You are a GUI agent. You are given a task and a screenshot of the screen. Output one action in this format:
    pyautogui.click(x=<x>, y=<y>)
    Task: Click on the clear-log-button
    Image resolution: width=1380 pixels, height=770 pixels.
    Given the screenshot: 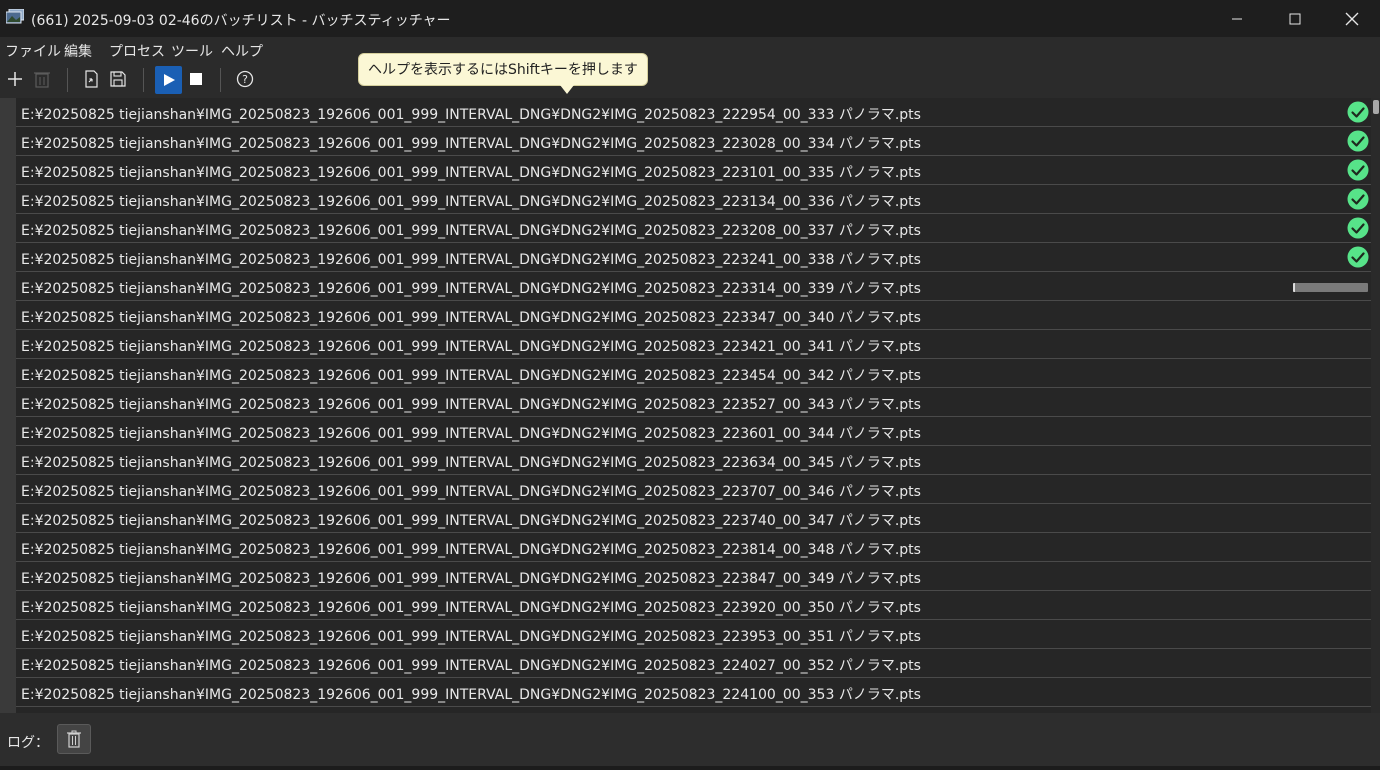 What is the action you would take?
    pyautogui.click(x=74, y=739)
    